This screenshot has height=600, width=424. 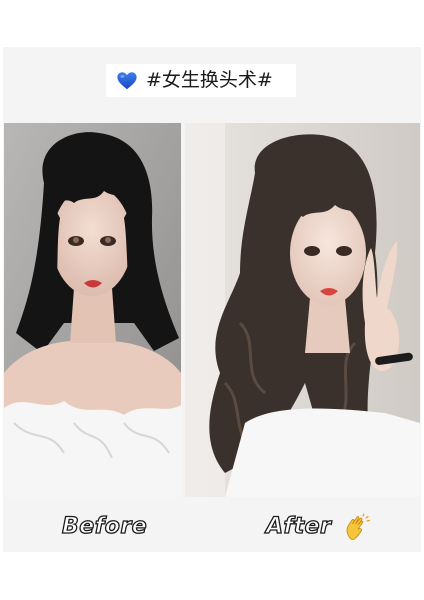 I want to click on clapping-hands-icon, so click(x=358, y=526).